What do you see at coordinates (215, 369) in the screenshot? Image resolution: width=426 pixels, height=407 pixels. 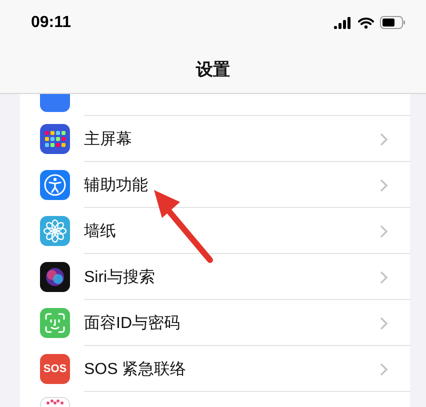 I see `settings-row: SOS SOS 紧急联络` at bounding box center [215, 369].